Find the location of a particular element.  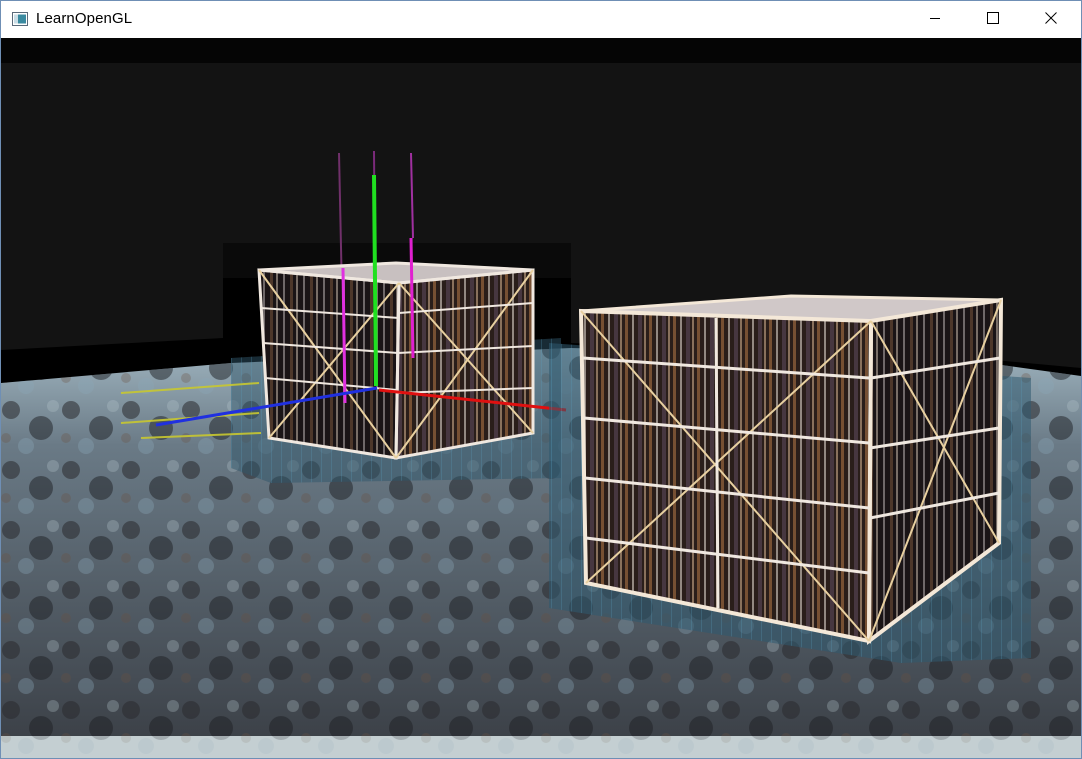

close-button is located at coordinates (1051, 19).